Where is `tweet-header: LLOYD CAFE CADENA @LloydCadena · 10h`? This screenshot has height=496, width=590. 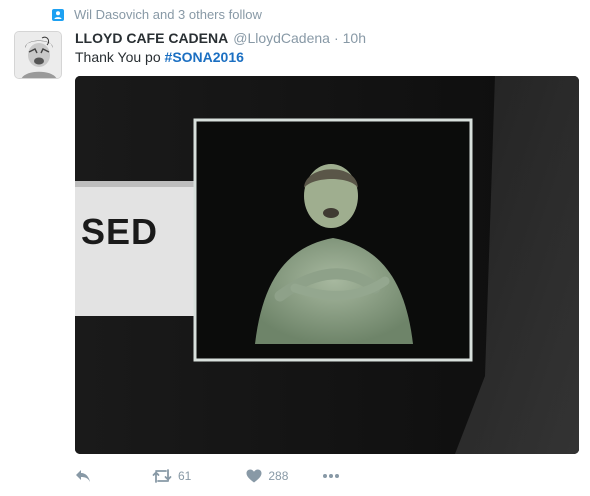
tweet-header: LLOYD CAFE CADENA @LloydCadena · 10h is located at coordinates (220, 38).